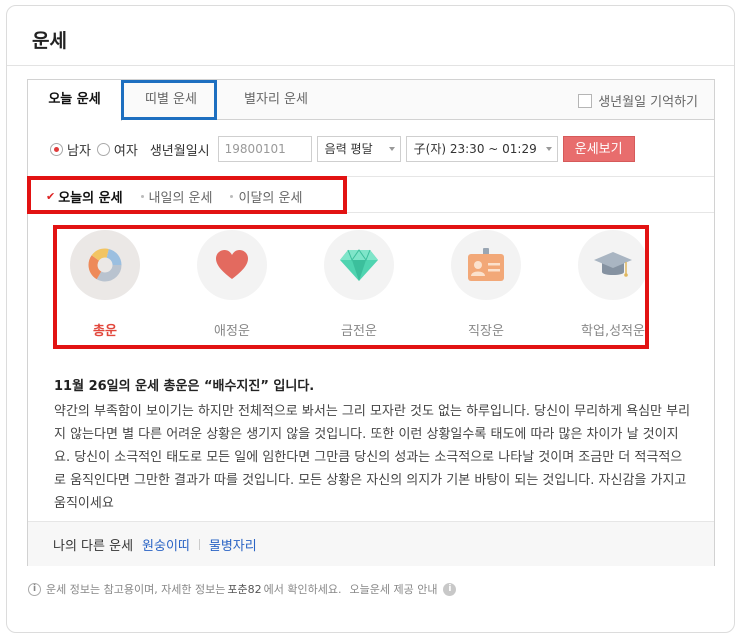  Describe the element at coordinates (358, 149) in the screenshot. I see `calendar-select: 음력 평달` at that location.